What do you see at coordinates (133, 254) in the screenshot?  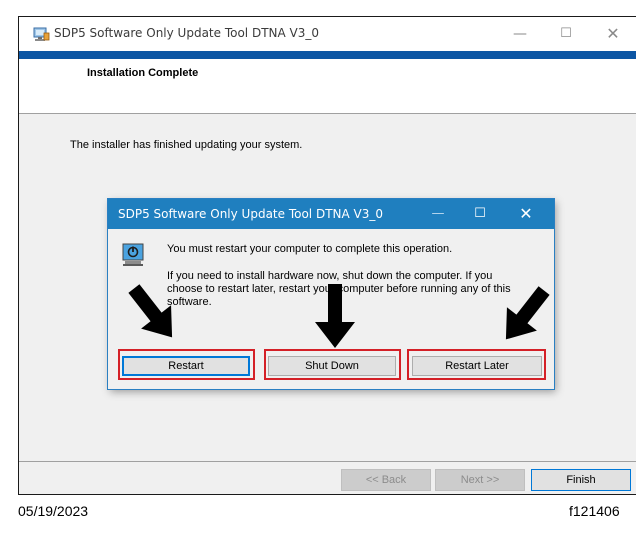 I see `power-icon` at bounding box center [133, 254].